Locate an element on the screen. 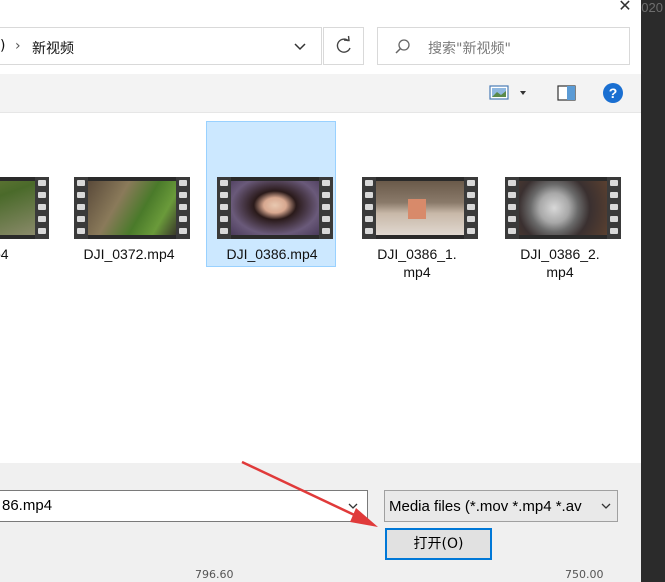  file-item: DJI_0372.mp4 is located at coordinates (128, 194).